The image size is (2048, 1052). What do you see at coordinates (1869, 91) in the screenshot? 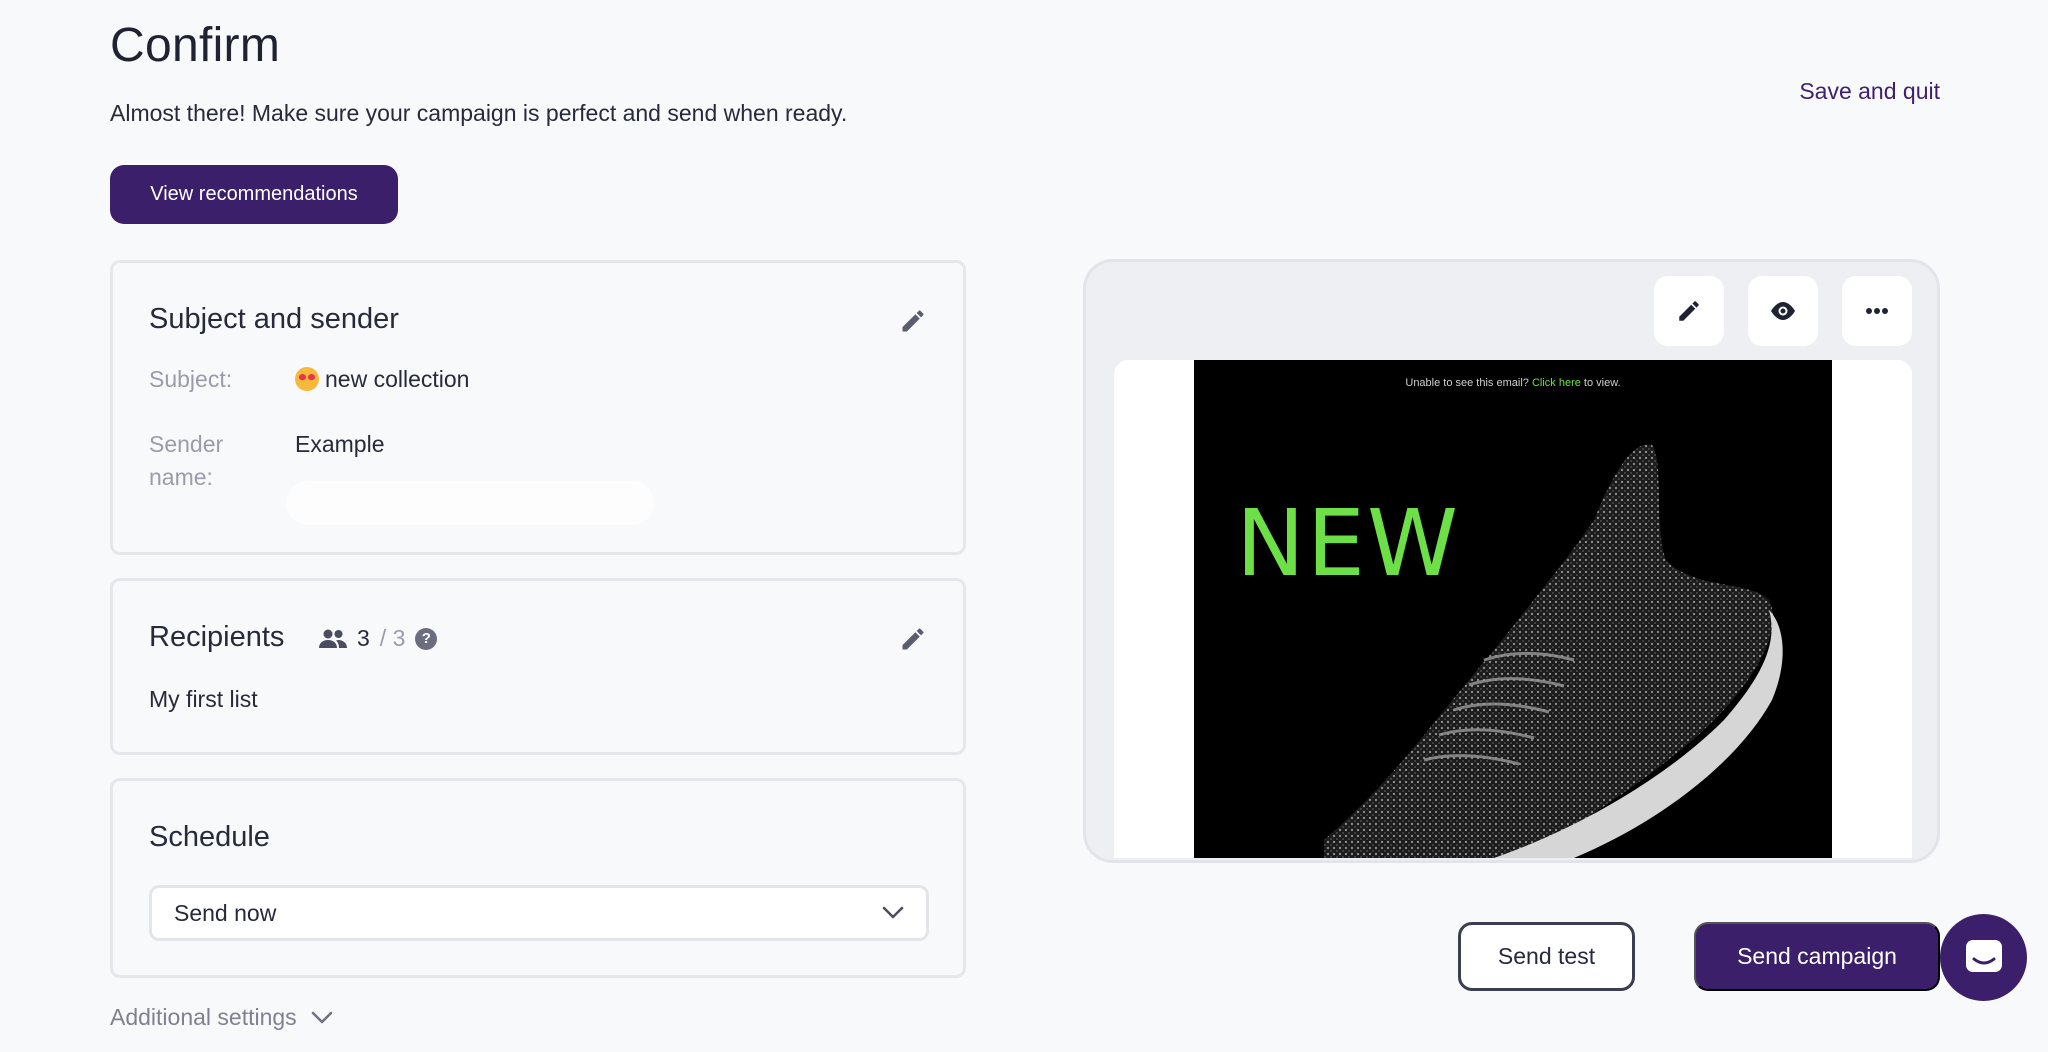
I see `save-and-quit-link: Save and quit` at bounding box center [1869, 91].